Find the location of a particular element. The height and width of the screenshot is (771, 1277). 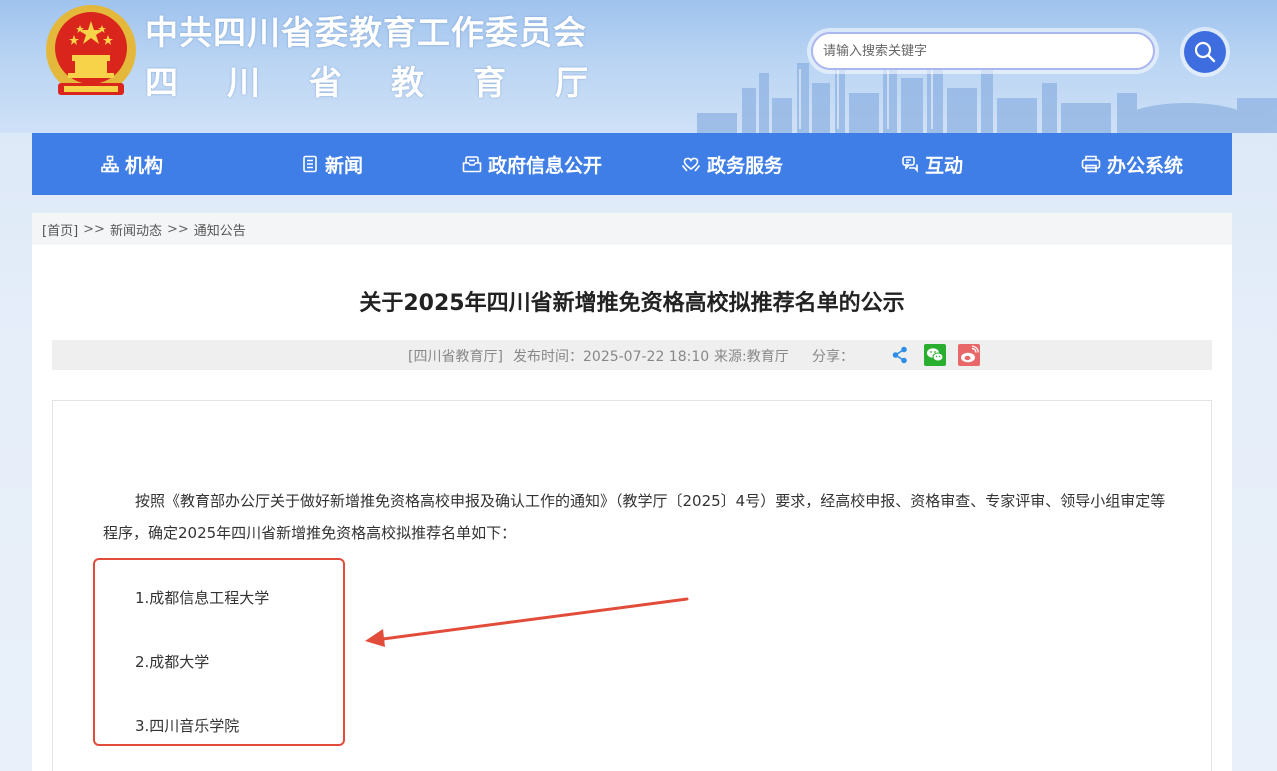

nav-item-office: 办公系统 is located at coordinates (1132, 164).